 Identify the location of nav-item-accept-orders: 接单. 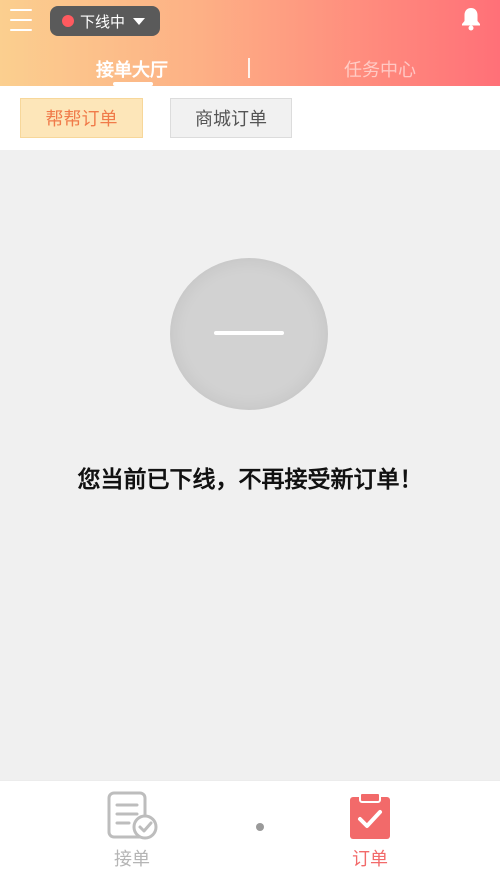
(132, 825).